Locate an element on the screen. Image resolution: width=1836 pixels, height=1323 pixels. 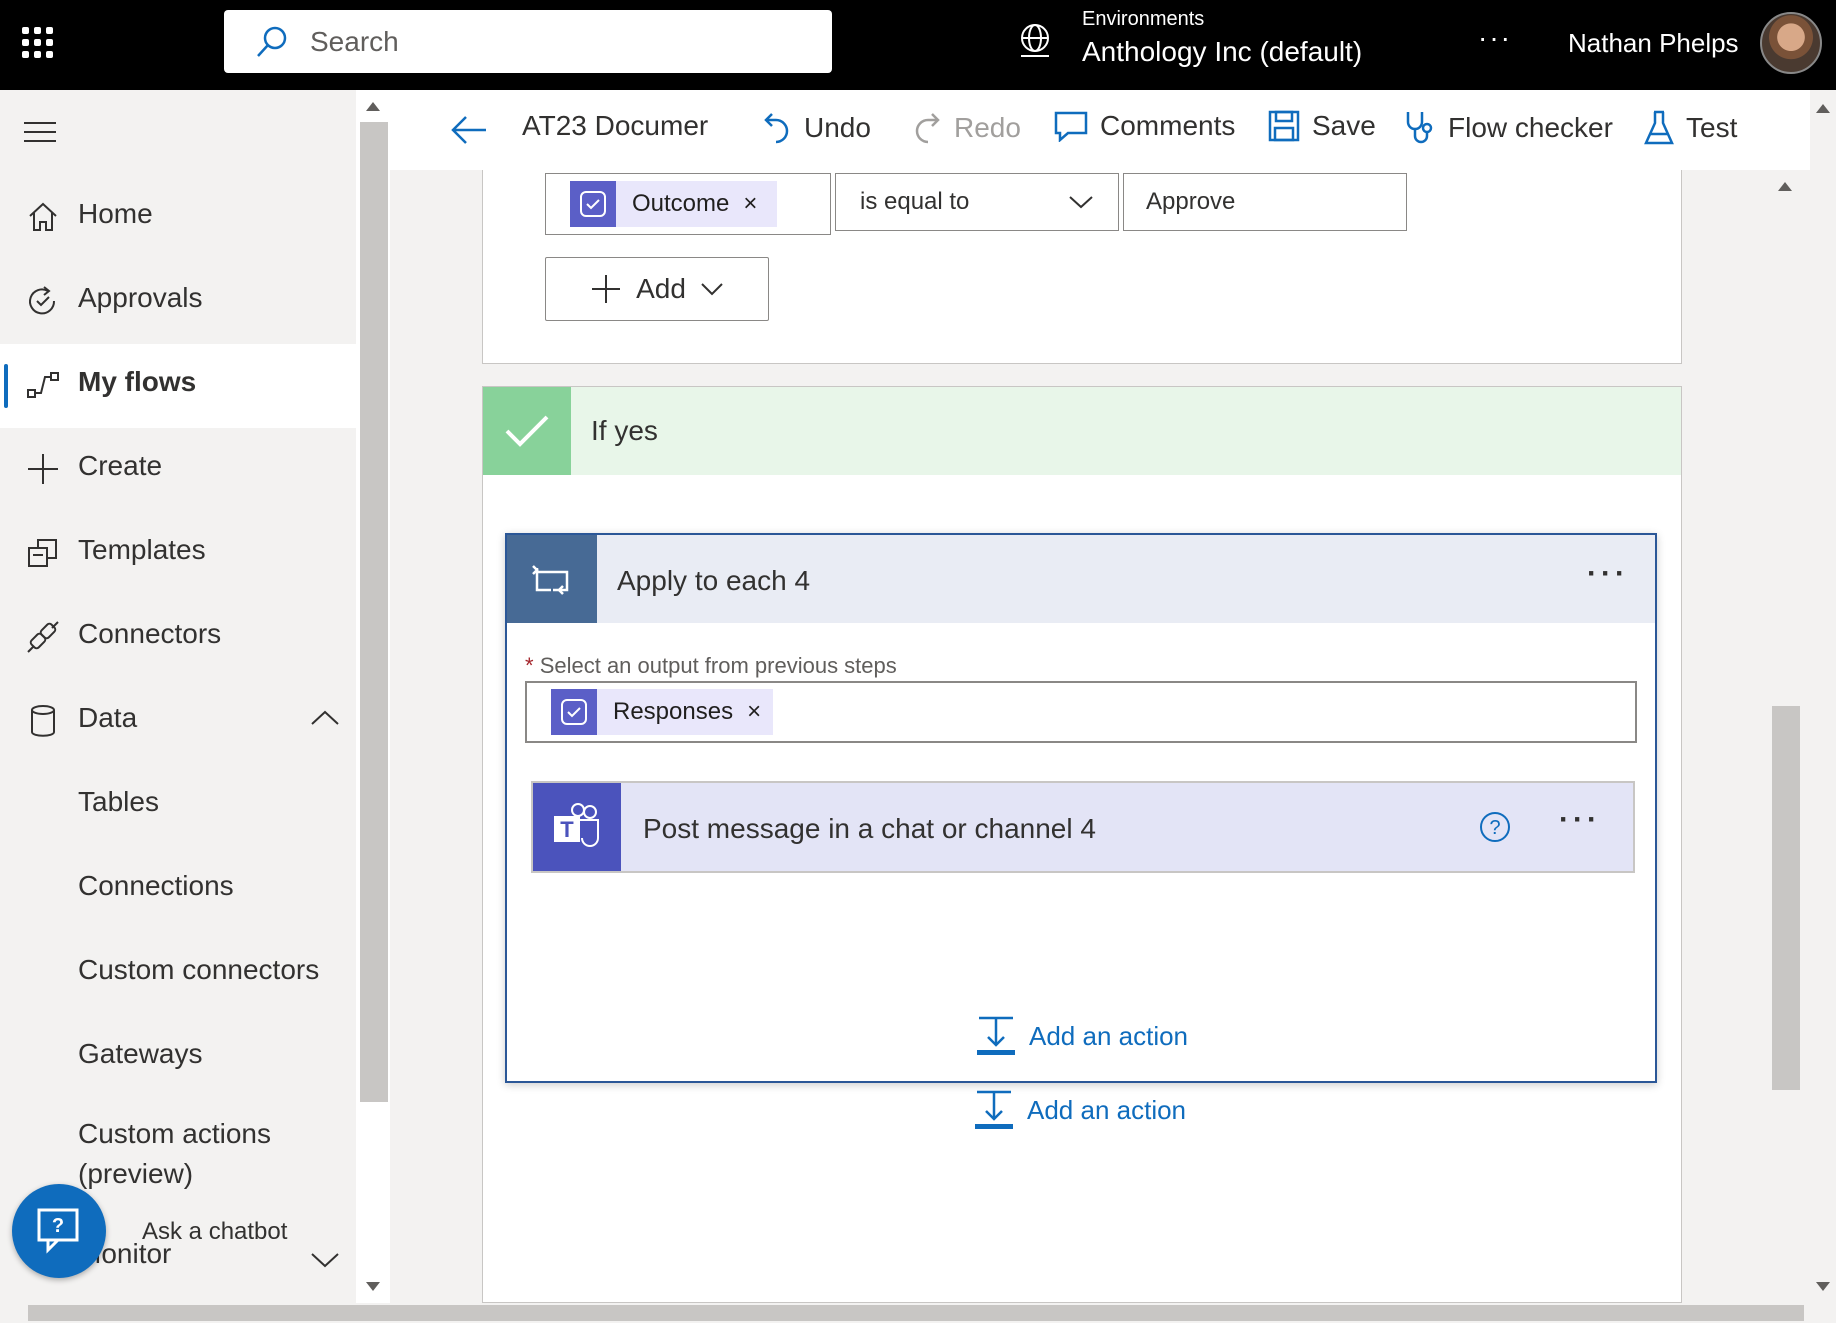
svg-text: T is located at coordinates (567, 829).